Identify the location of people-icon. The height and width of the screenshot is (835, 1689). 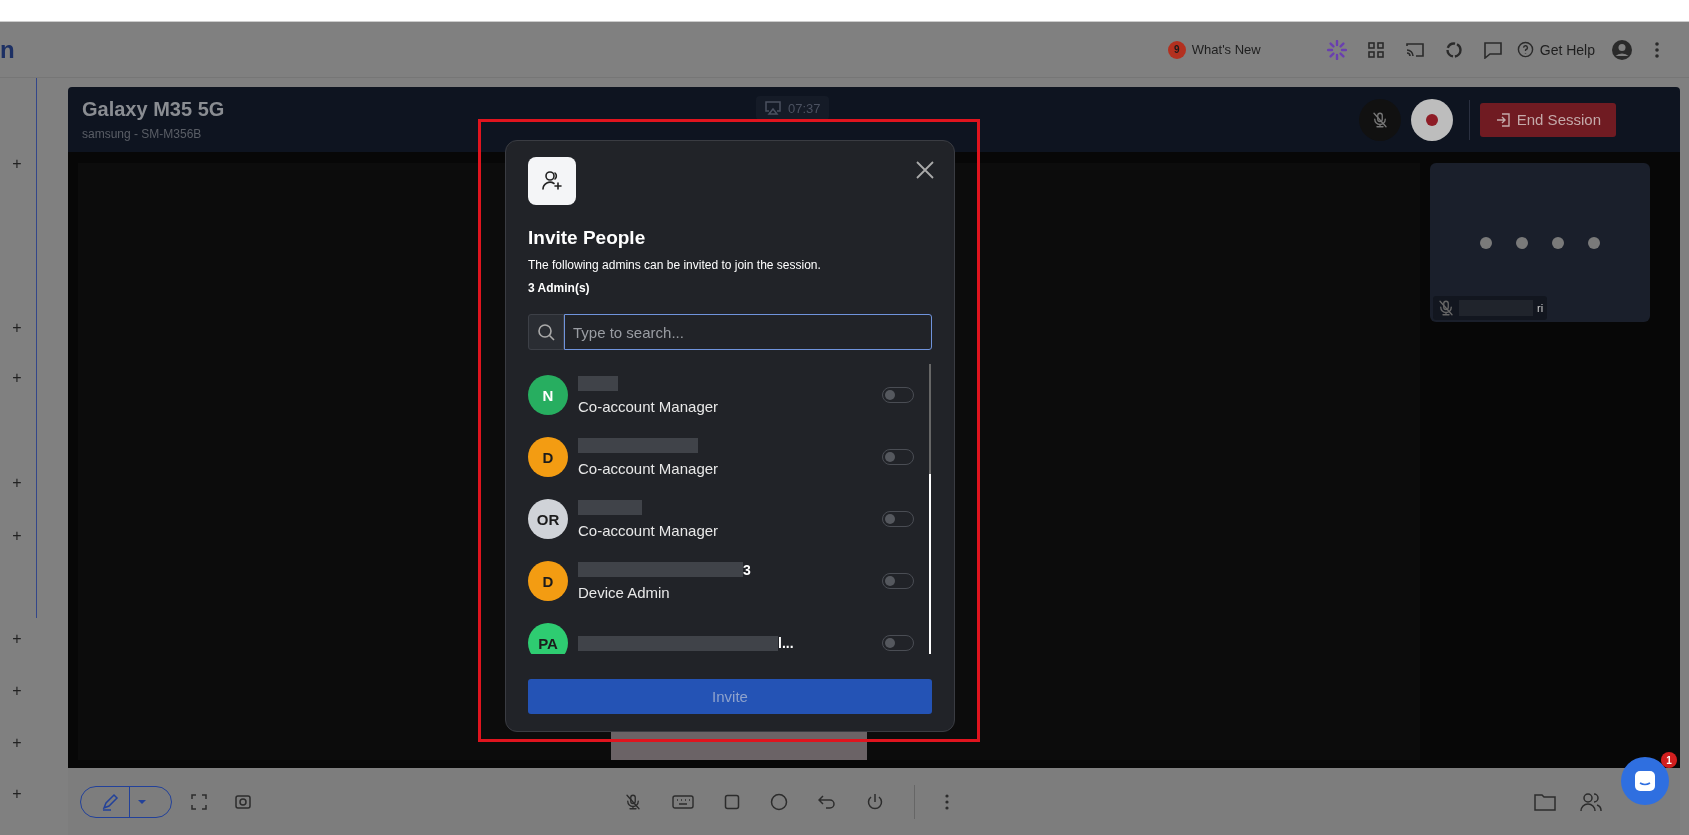
(1591, 801).